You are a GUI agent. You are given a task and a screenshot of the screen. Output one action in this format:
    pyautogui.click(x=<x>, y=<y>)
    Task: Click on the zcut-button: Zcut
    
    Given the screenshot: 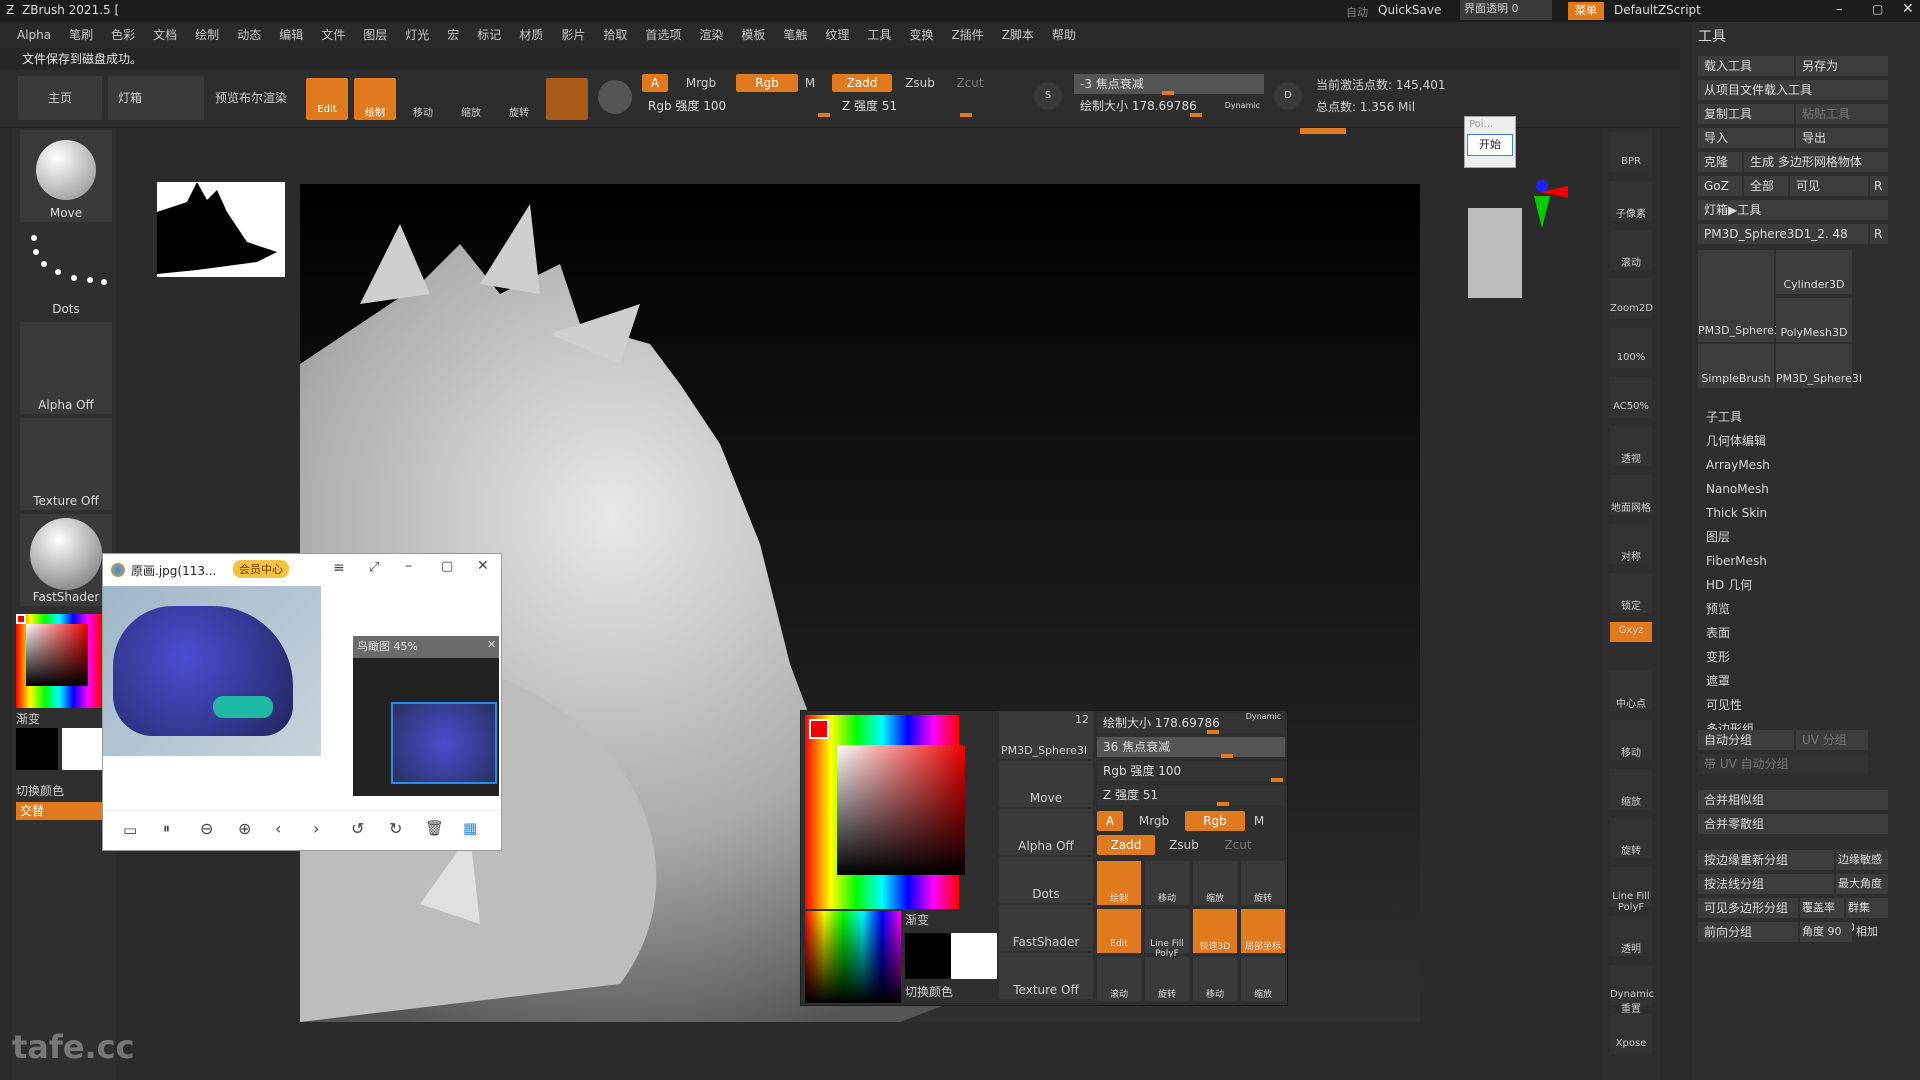 What is the action you would take?
    pyautogui.click(x=970, y=83)
    